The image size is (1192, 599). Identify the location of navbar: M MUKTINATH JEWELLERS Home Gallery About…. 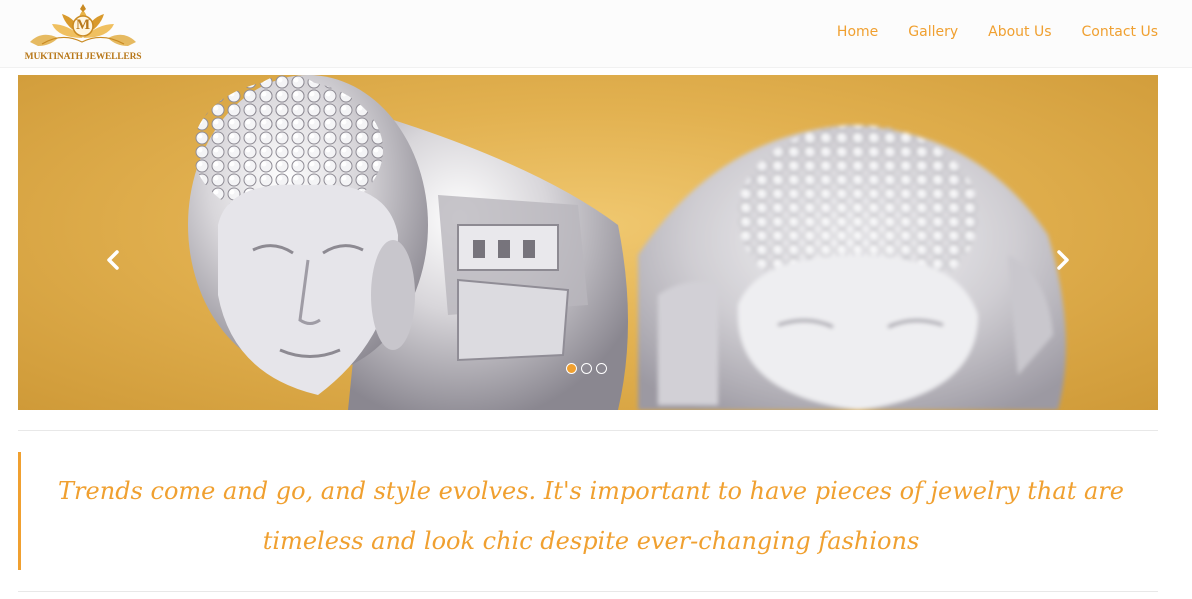
(596, 34).